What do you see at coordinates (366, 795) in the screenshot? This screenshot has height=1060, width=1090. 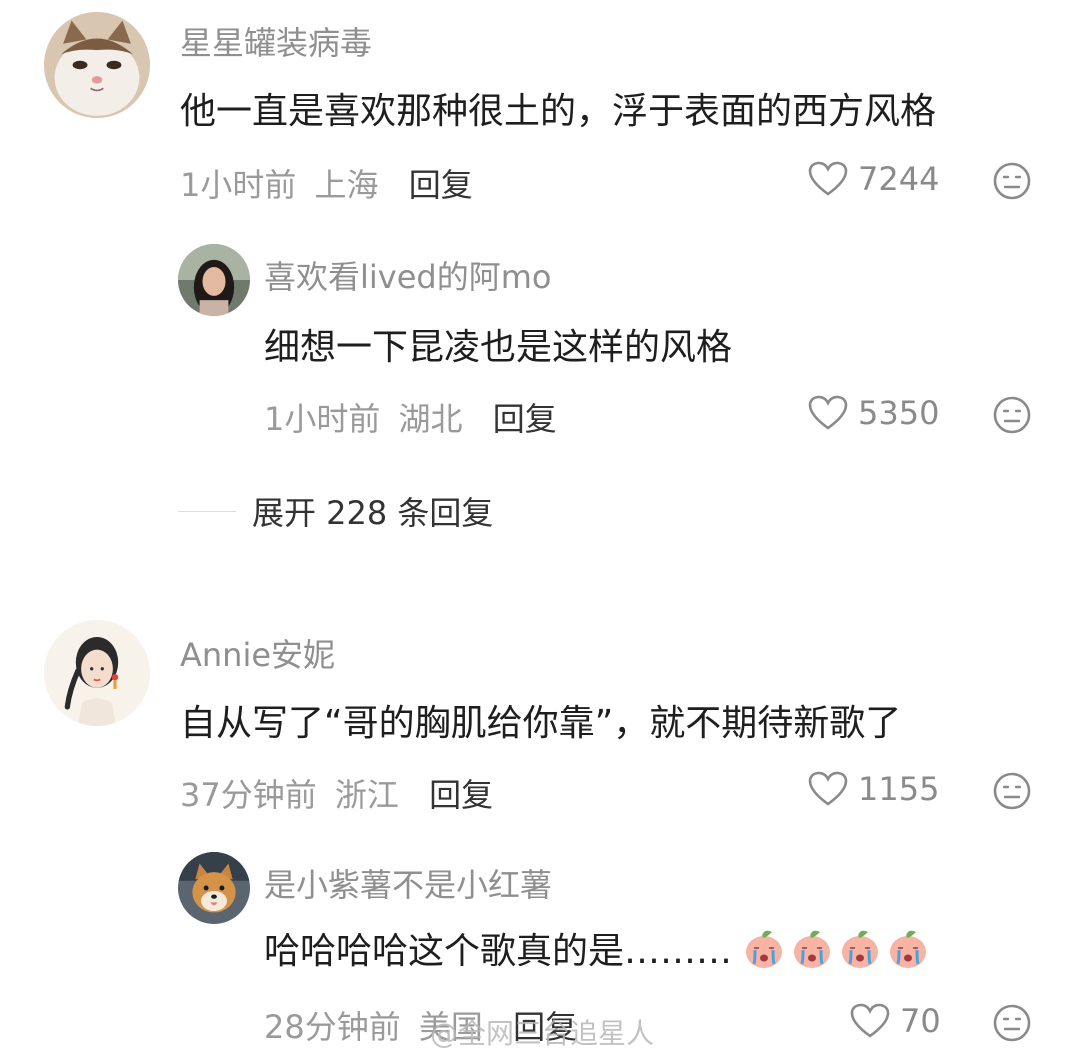 I see `location: 浙江` at bounding box center [366, 795].